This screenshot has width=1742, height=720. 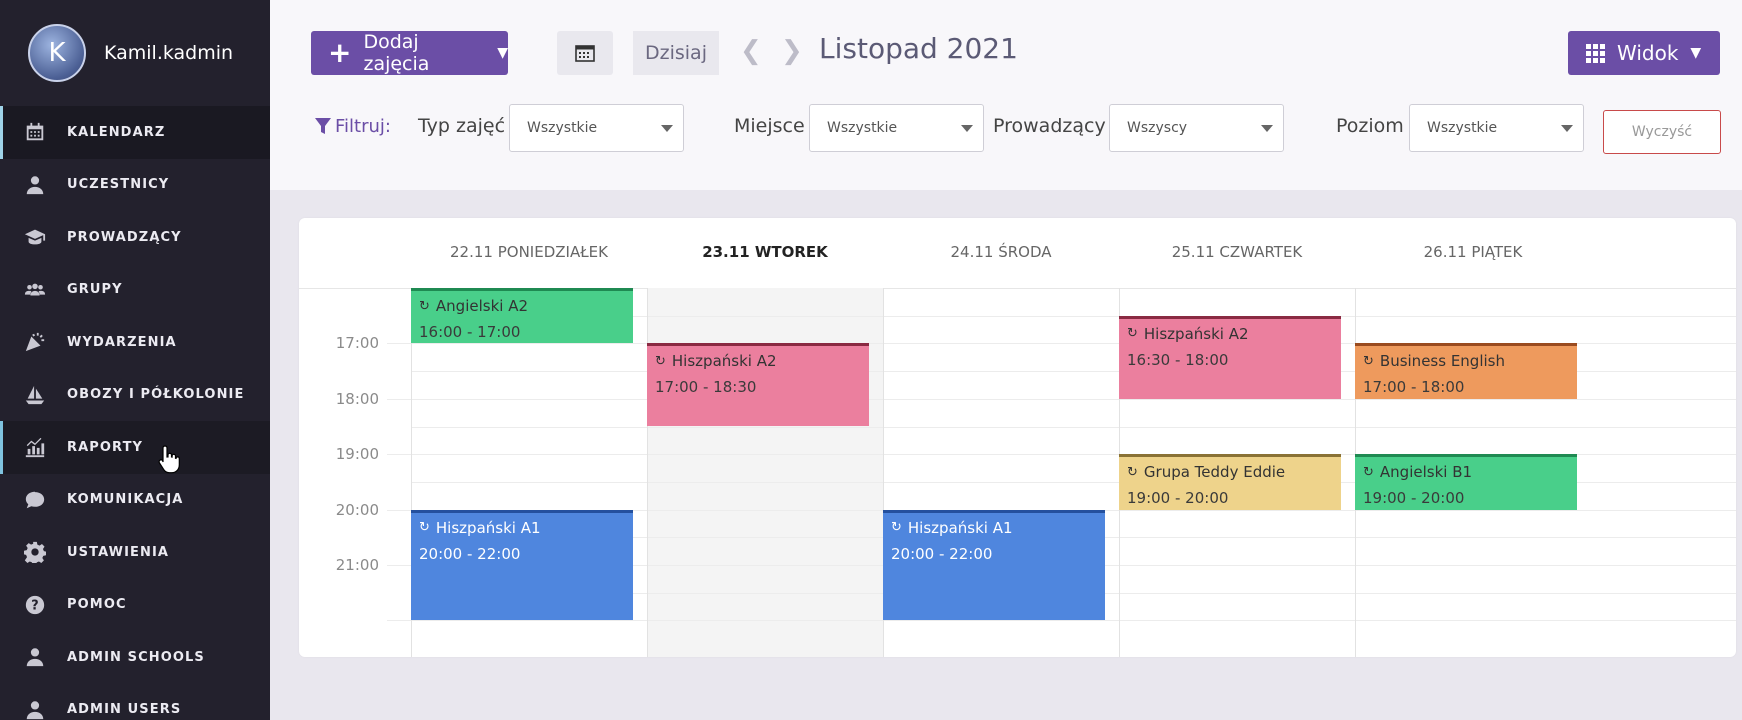 I want to click on sidebar-item-admin-users: ADMIN USERS, so click(x=135, y=702).